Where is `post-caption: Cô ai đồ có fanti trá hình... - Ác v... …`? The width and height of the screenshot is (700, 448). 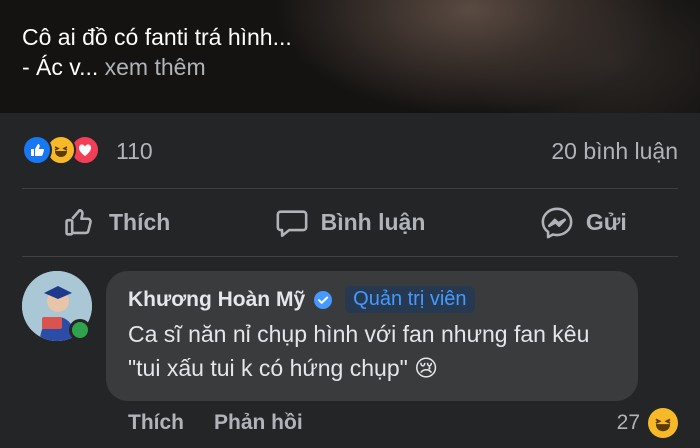
post-caption: Cô ai đồ có fanti trá hình... - Ác v... … is located at coordinates (157, 52).